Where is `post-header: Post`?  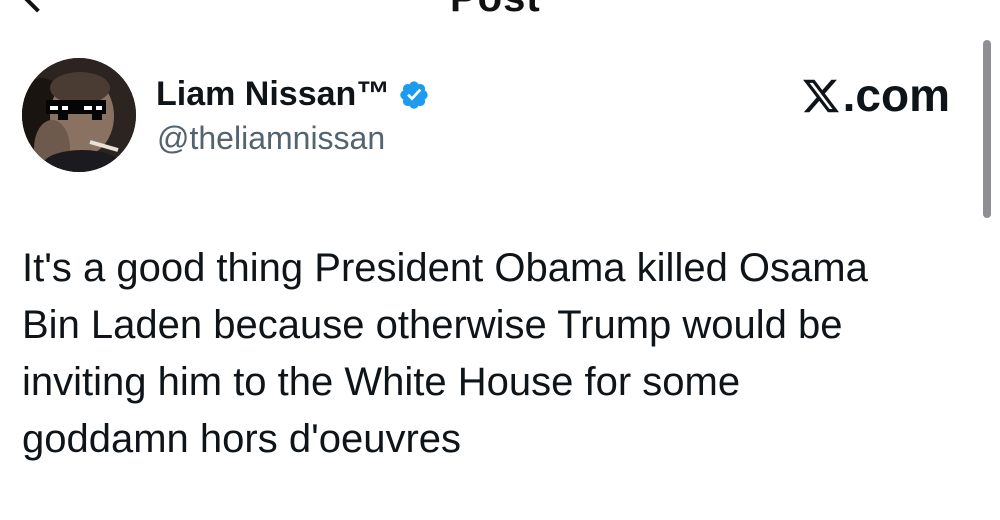 post-header: Post is located at coordinates (500, 10).